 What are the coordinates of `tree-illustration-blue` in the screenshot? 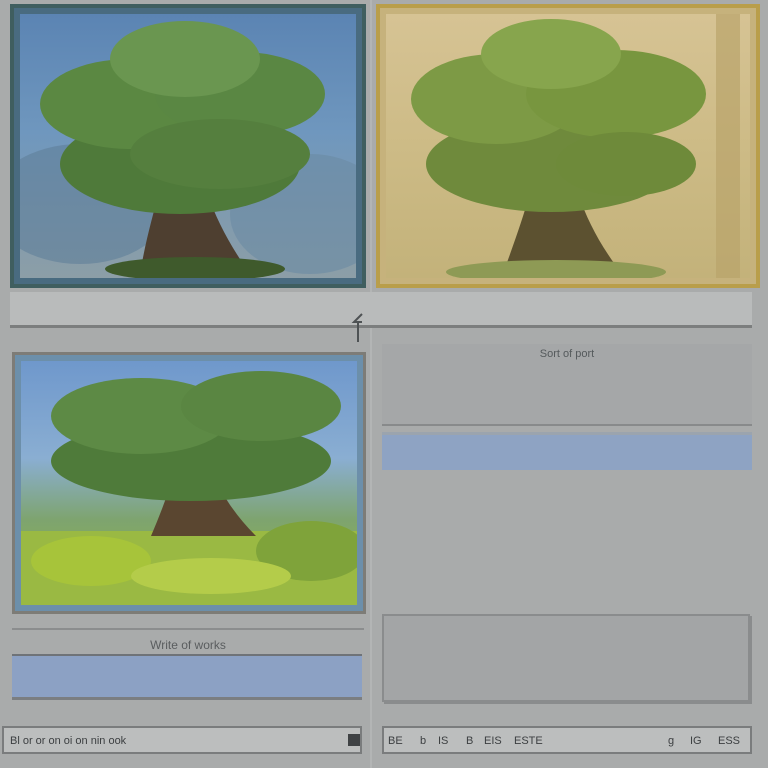 It's located at (188, 149).